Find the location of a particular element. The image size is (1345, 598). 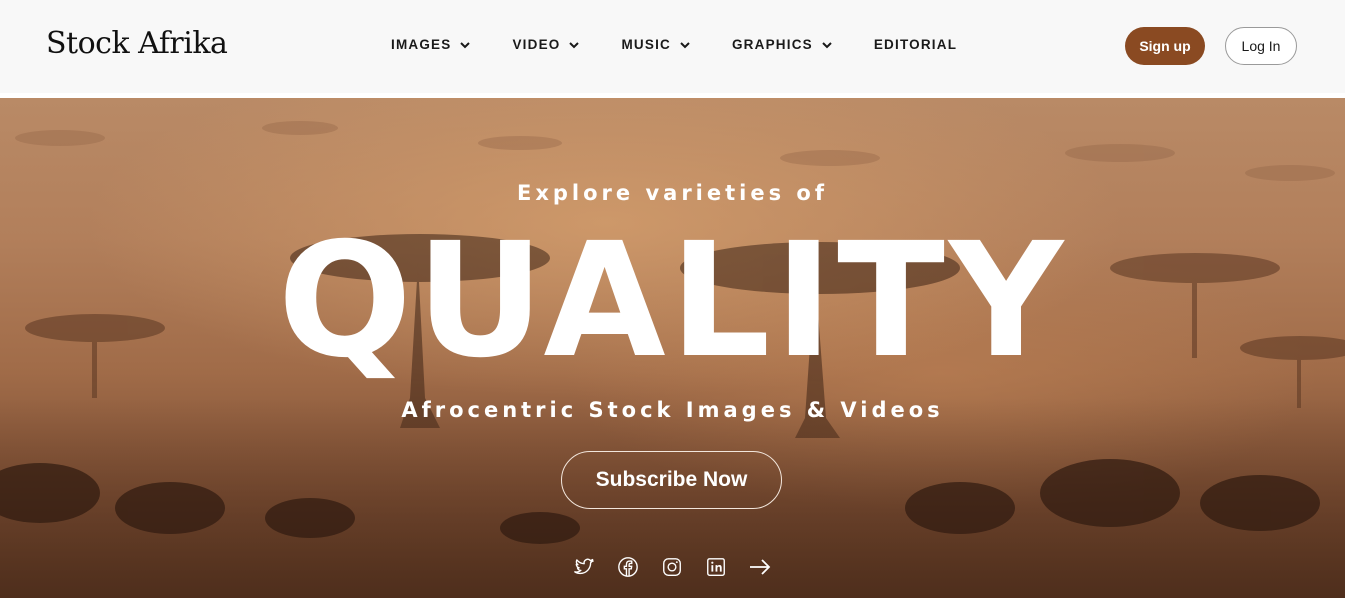

linkedin-icon is located at coordinates (716, 567).